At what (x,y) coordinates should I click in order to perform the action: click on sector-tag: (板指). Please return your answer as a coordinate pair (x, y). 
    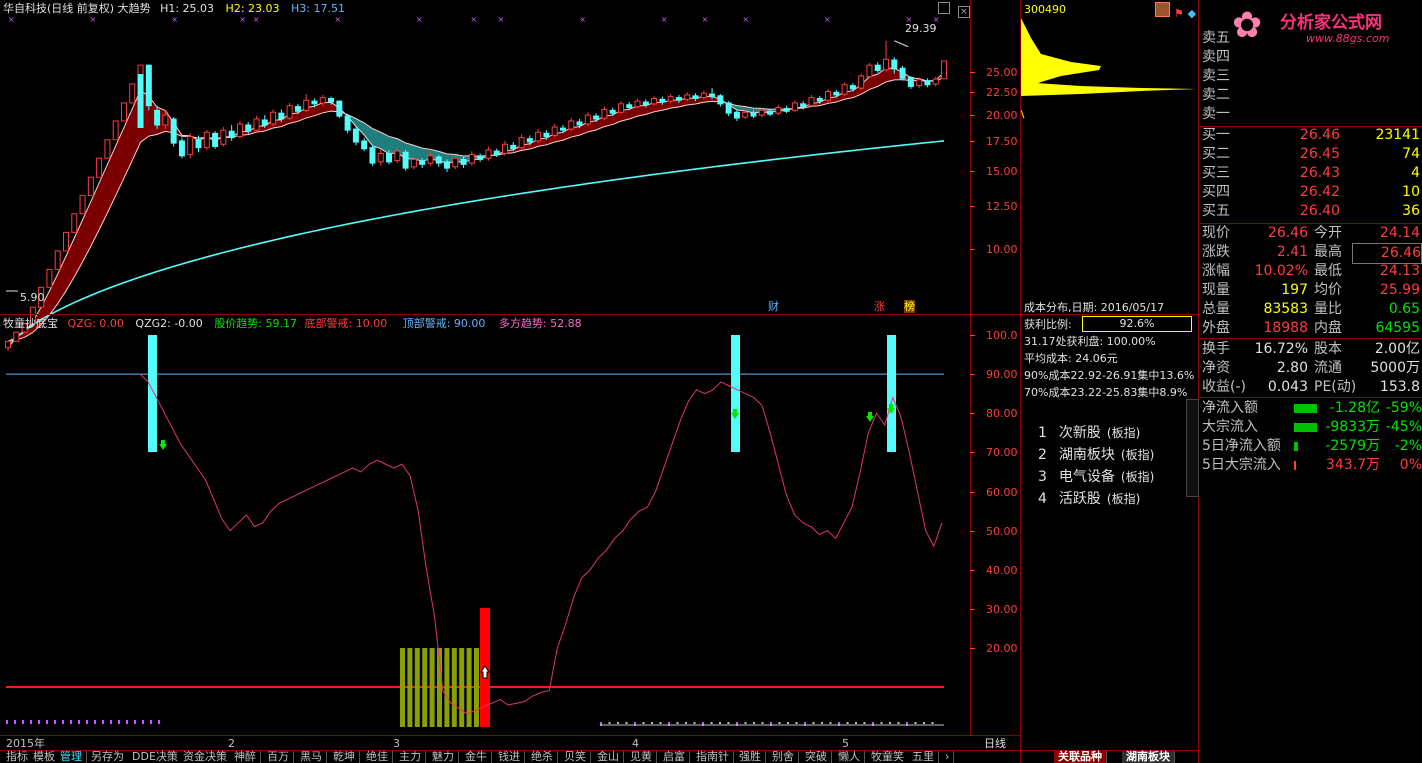
    Looking at the image, I should click on (1137, 455).